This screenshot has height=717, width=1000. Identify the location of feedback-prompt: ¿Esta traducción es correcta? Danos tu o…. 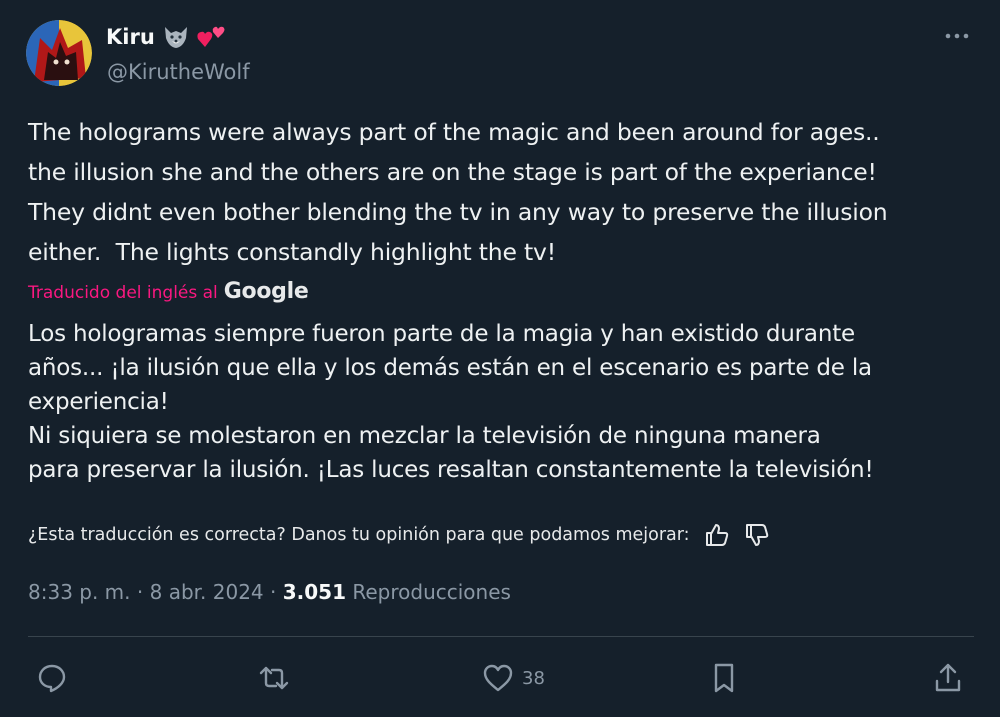
(359, 535).